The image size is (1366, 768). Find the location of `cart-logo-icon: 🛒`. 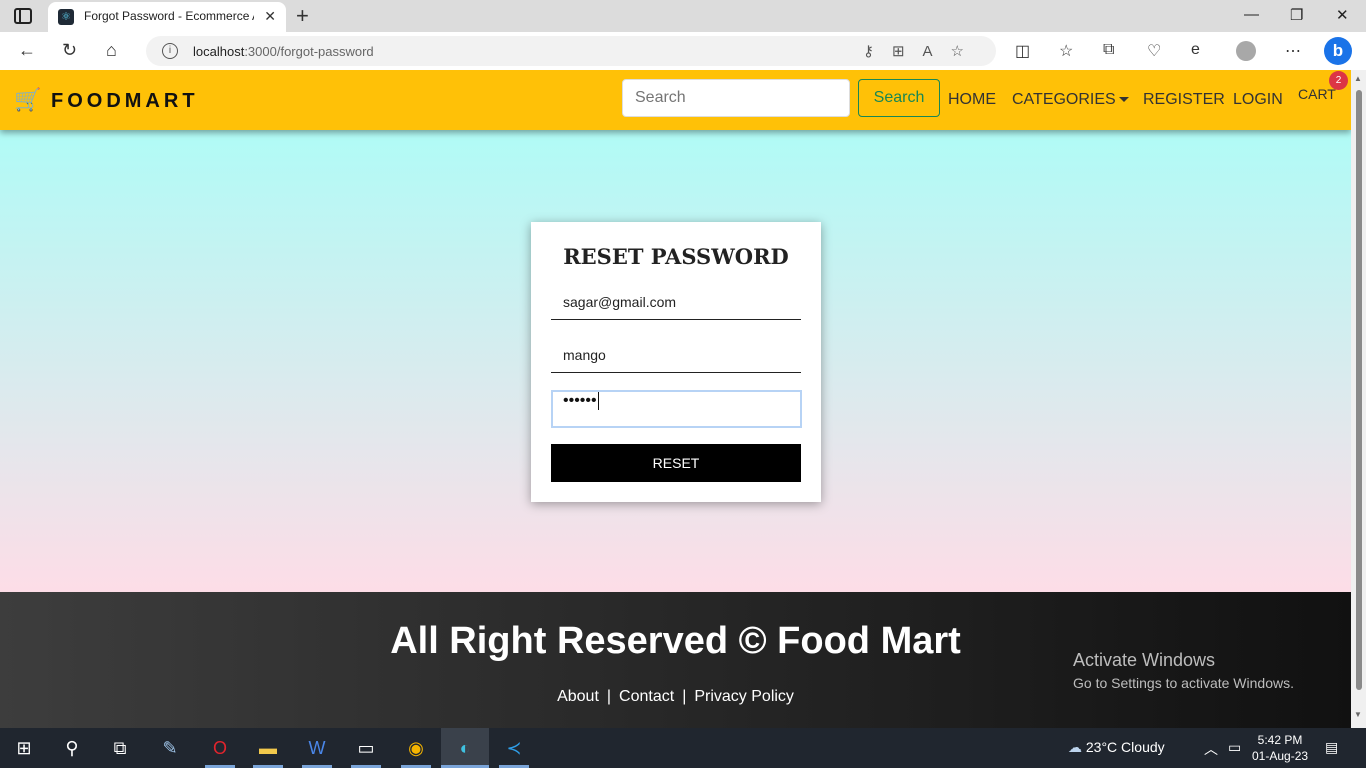

cart-logo-icon: 🛒 is located at coordinates (27, 100).